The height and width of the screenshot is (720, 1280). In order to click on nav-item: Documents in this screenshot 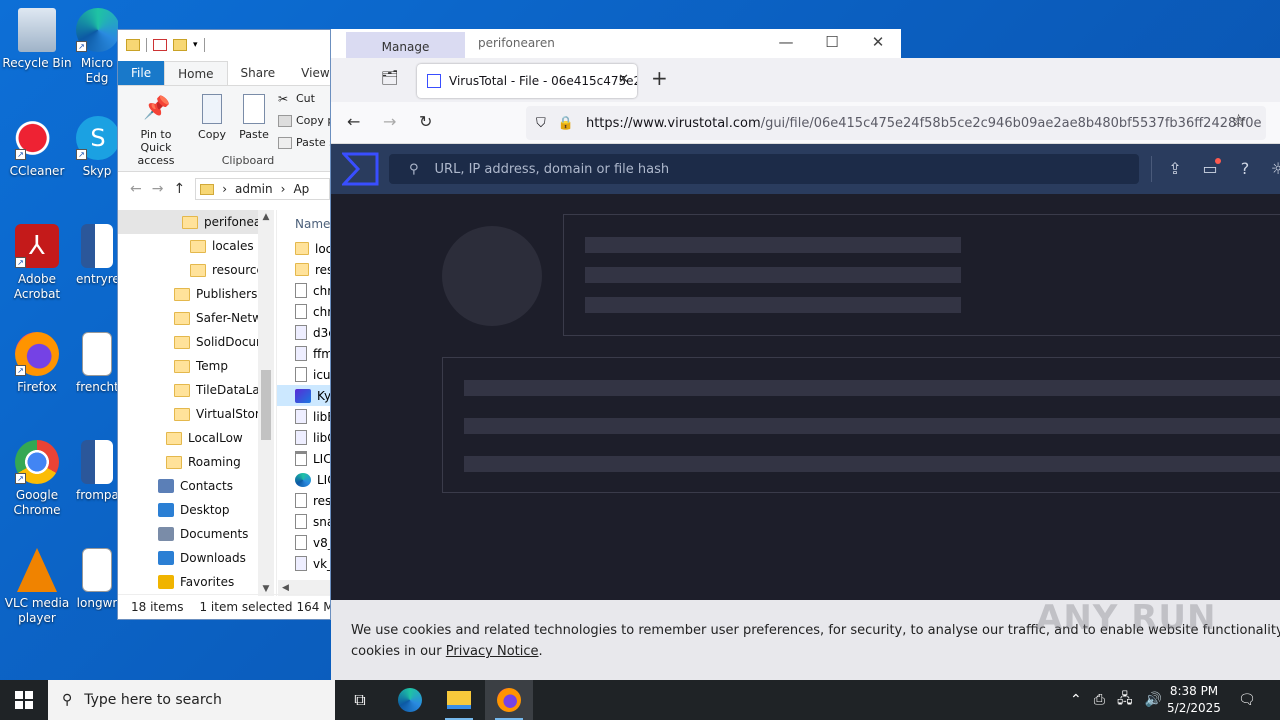, I will do `click(196, 534)`.